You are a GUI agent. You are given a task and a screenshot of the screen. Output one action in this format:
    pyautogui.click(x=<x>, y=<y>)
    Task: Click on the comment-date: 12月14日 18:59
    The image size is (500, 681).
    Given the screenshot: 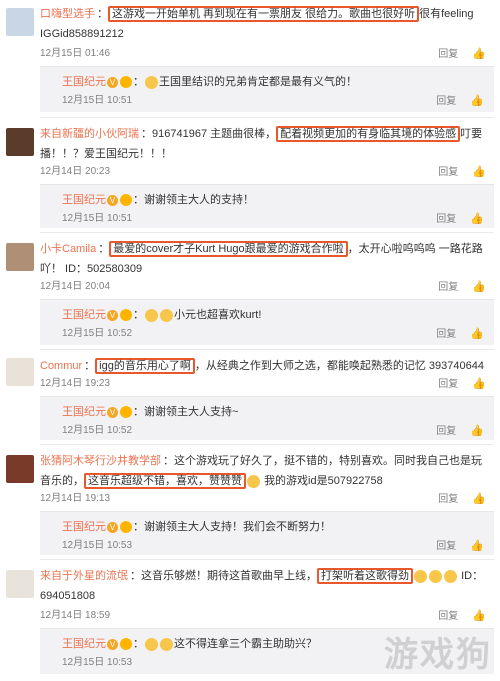 What is the action you would take?
    pyautogui.click(x=75, y=615)
    